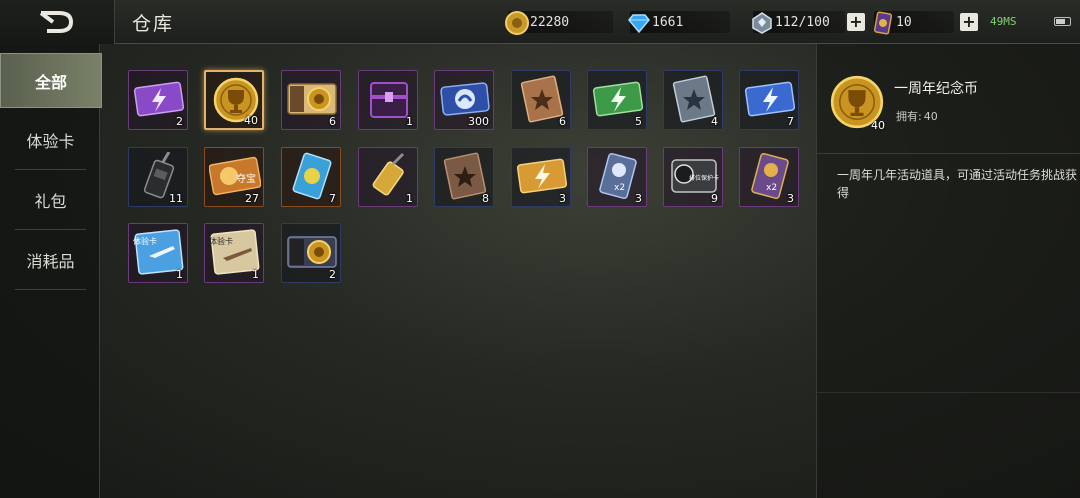 The width and height of the screenshot is (1080, 498). Describe the element at coordinates (693, 100) in the screenshot. I see `item-slot: 4` at that location.